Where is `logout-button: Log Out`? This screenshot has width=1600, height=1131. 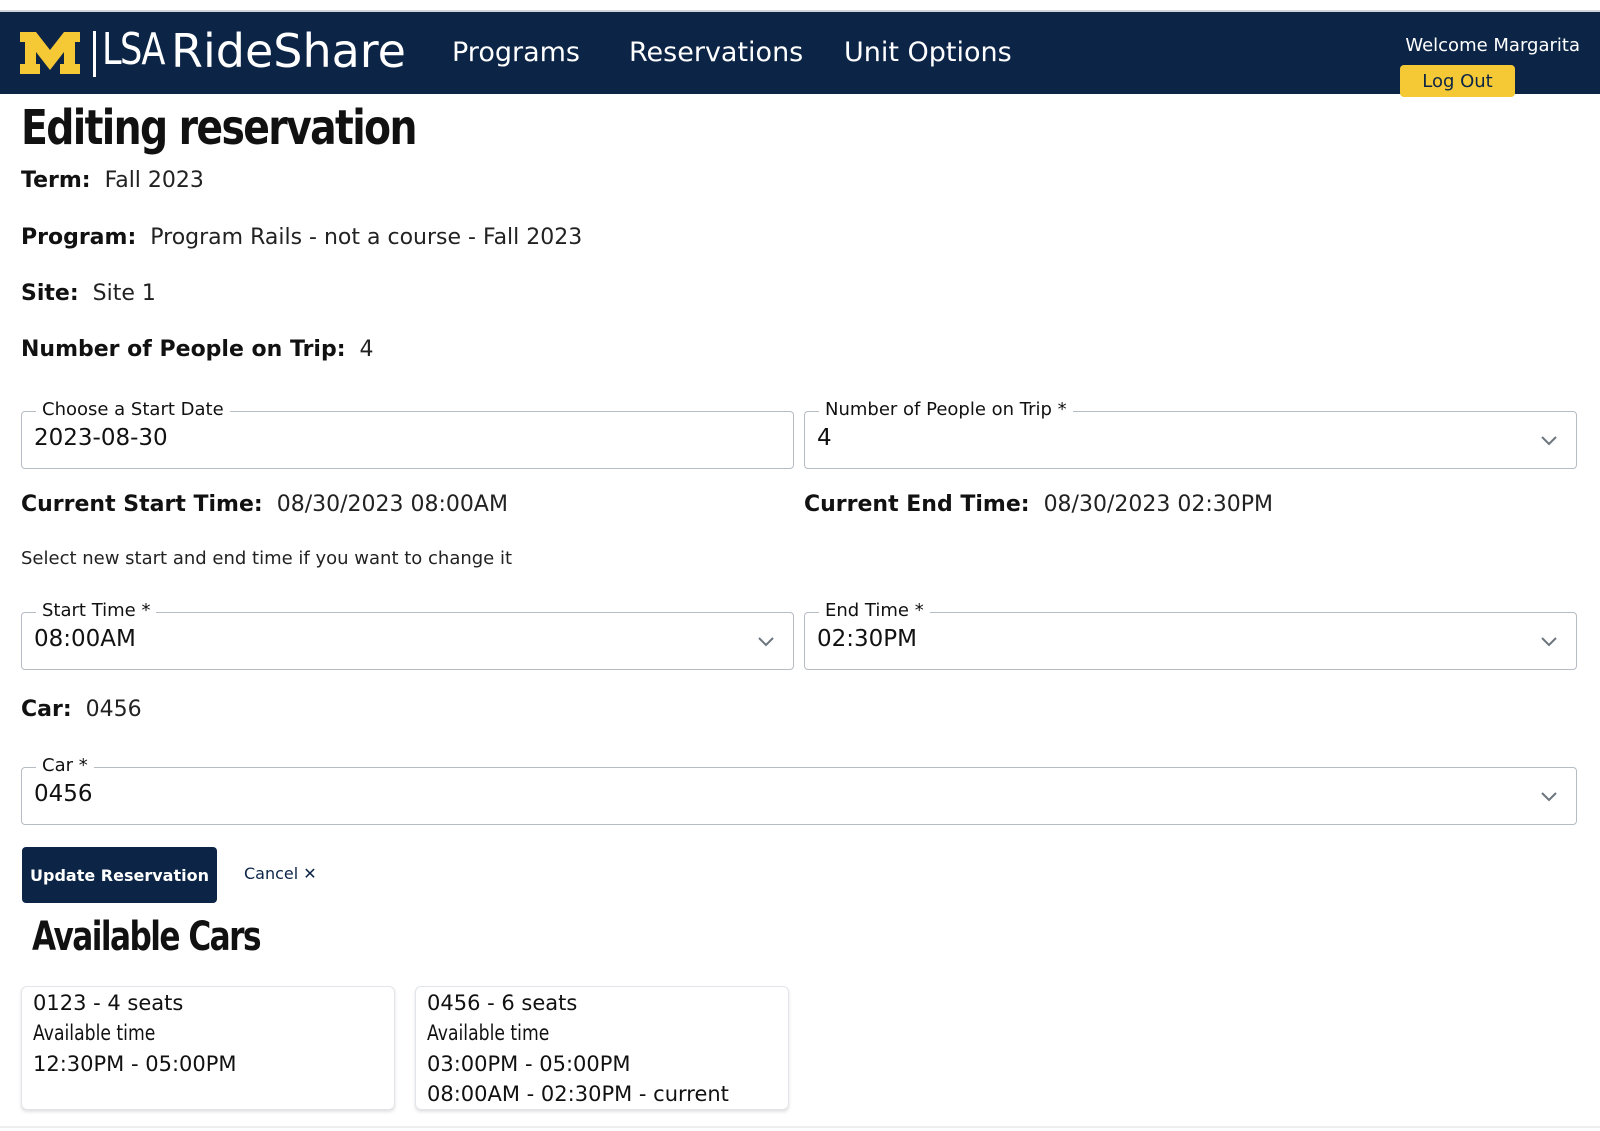
logout-button: Log Out is located at coordinates (1457, 81).